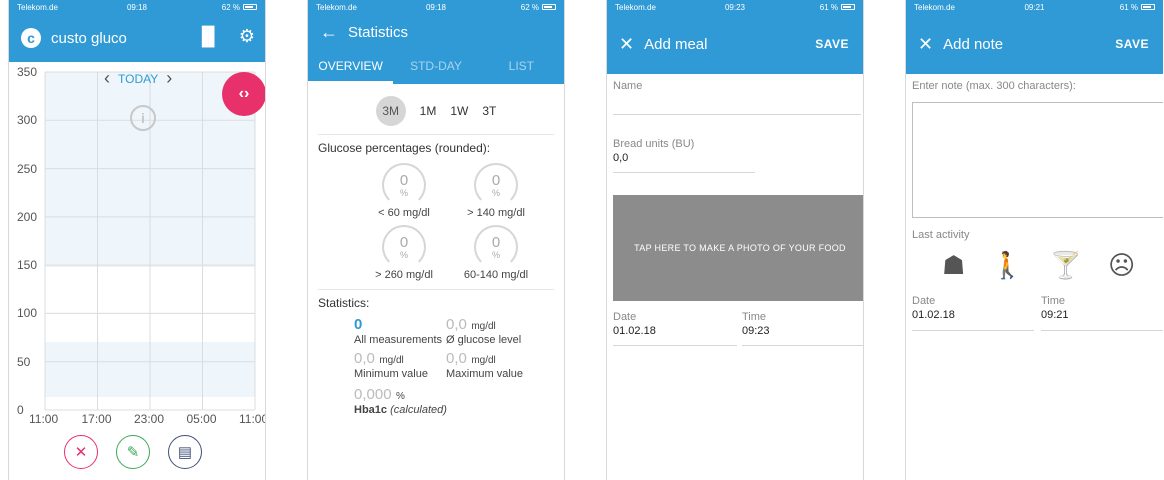 The height and width of the screenshot is (480, 1164). What do you see at coordinates (169, 78) in the screenshot?
I see `chevron-right-icon: ›` at bounding box center [169, 78].